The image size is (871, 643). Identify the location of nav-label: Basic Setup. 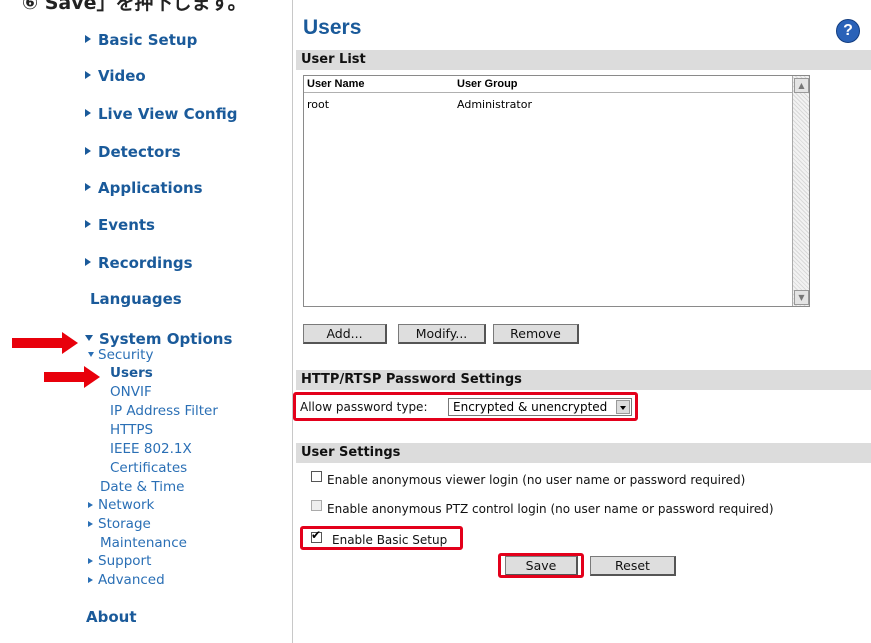
(148, 40).